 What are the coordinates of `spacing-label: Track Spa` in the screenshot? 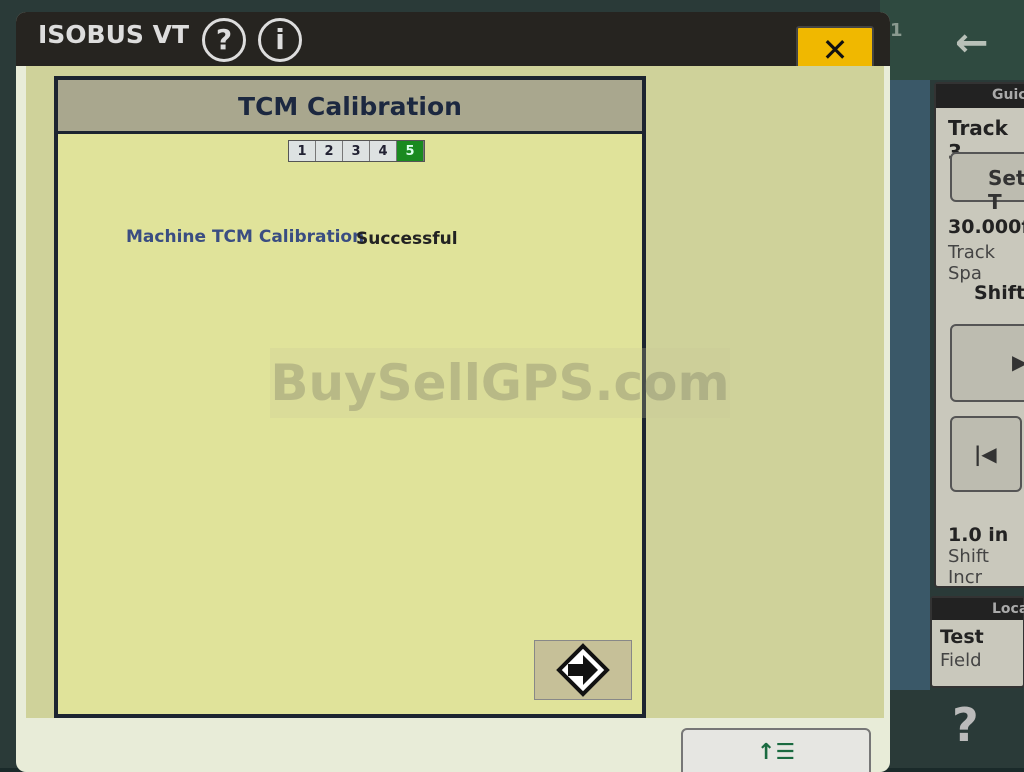 It's located at (972, 263).